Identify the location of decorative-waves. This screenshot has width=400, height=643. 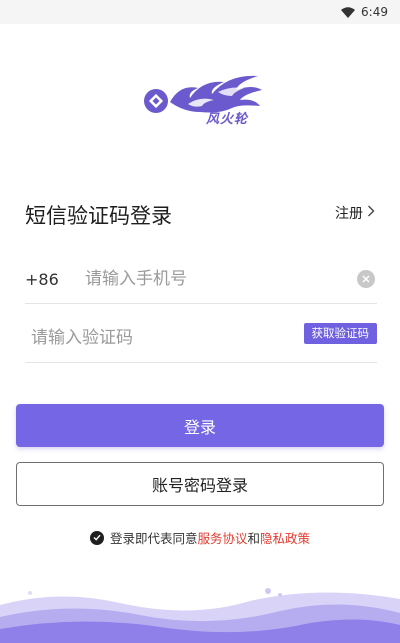
(200, 615).